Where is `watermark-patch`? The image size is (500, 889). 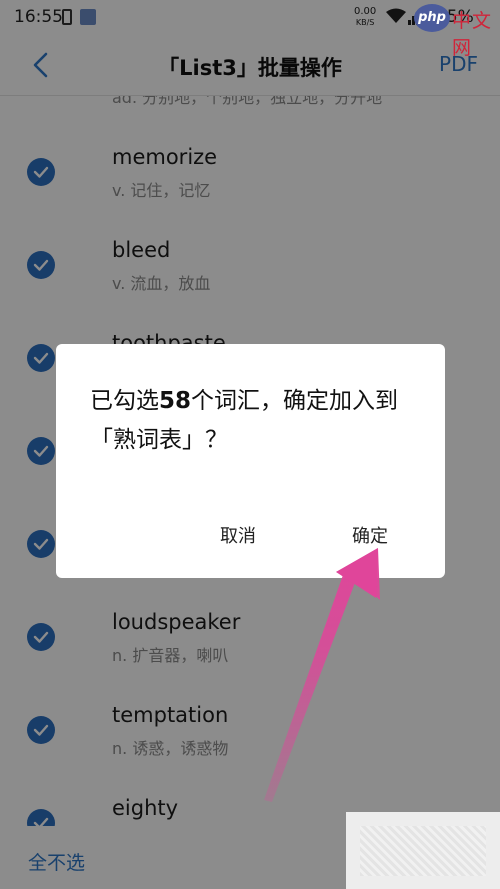 watermark-patch is located at coordinates (423, 850).